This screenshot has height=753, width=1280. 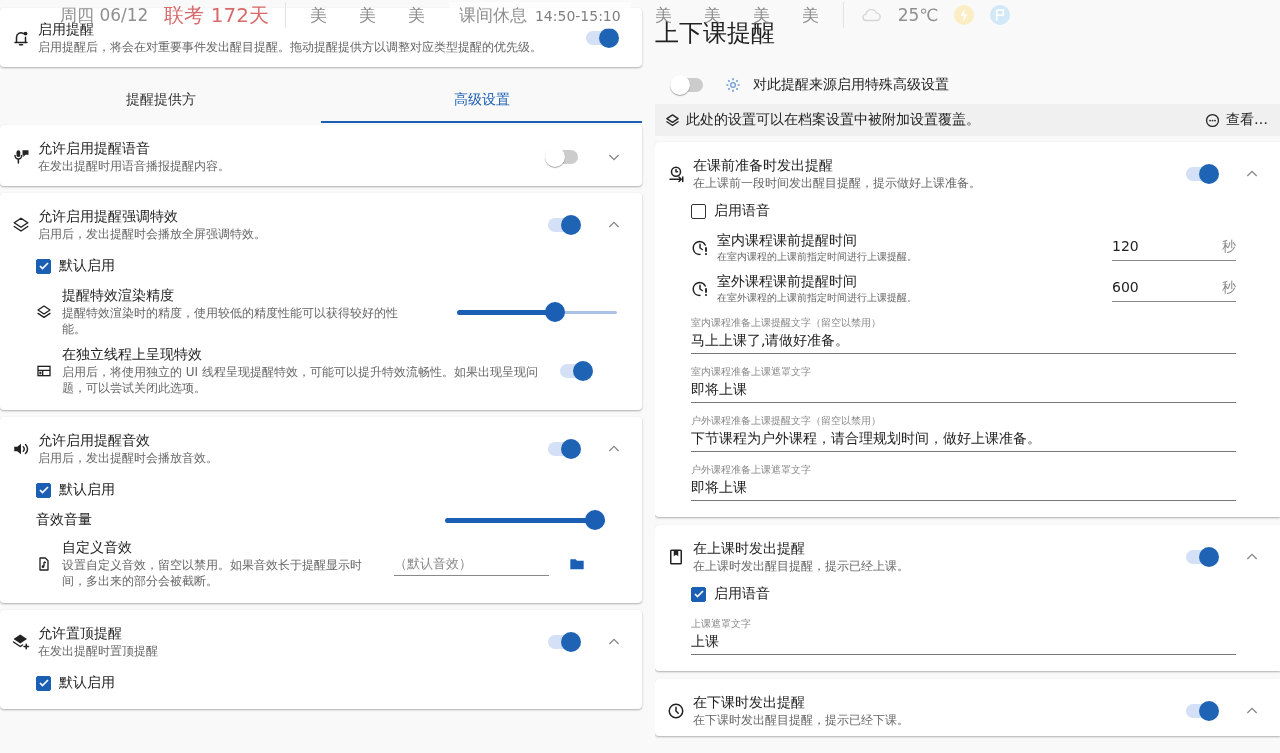 I want to click on text-field: 上课遮罩文字 上课, so click(x=963, y=634).